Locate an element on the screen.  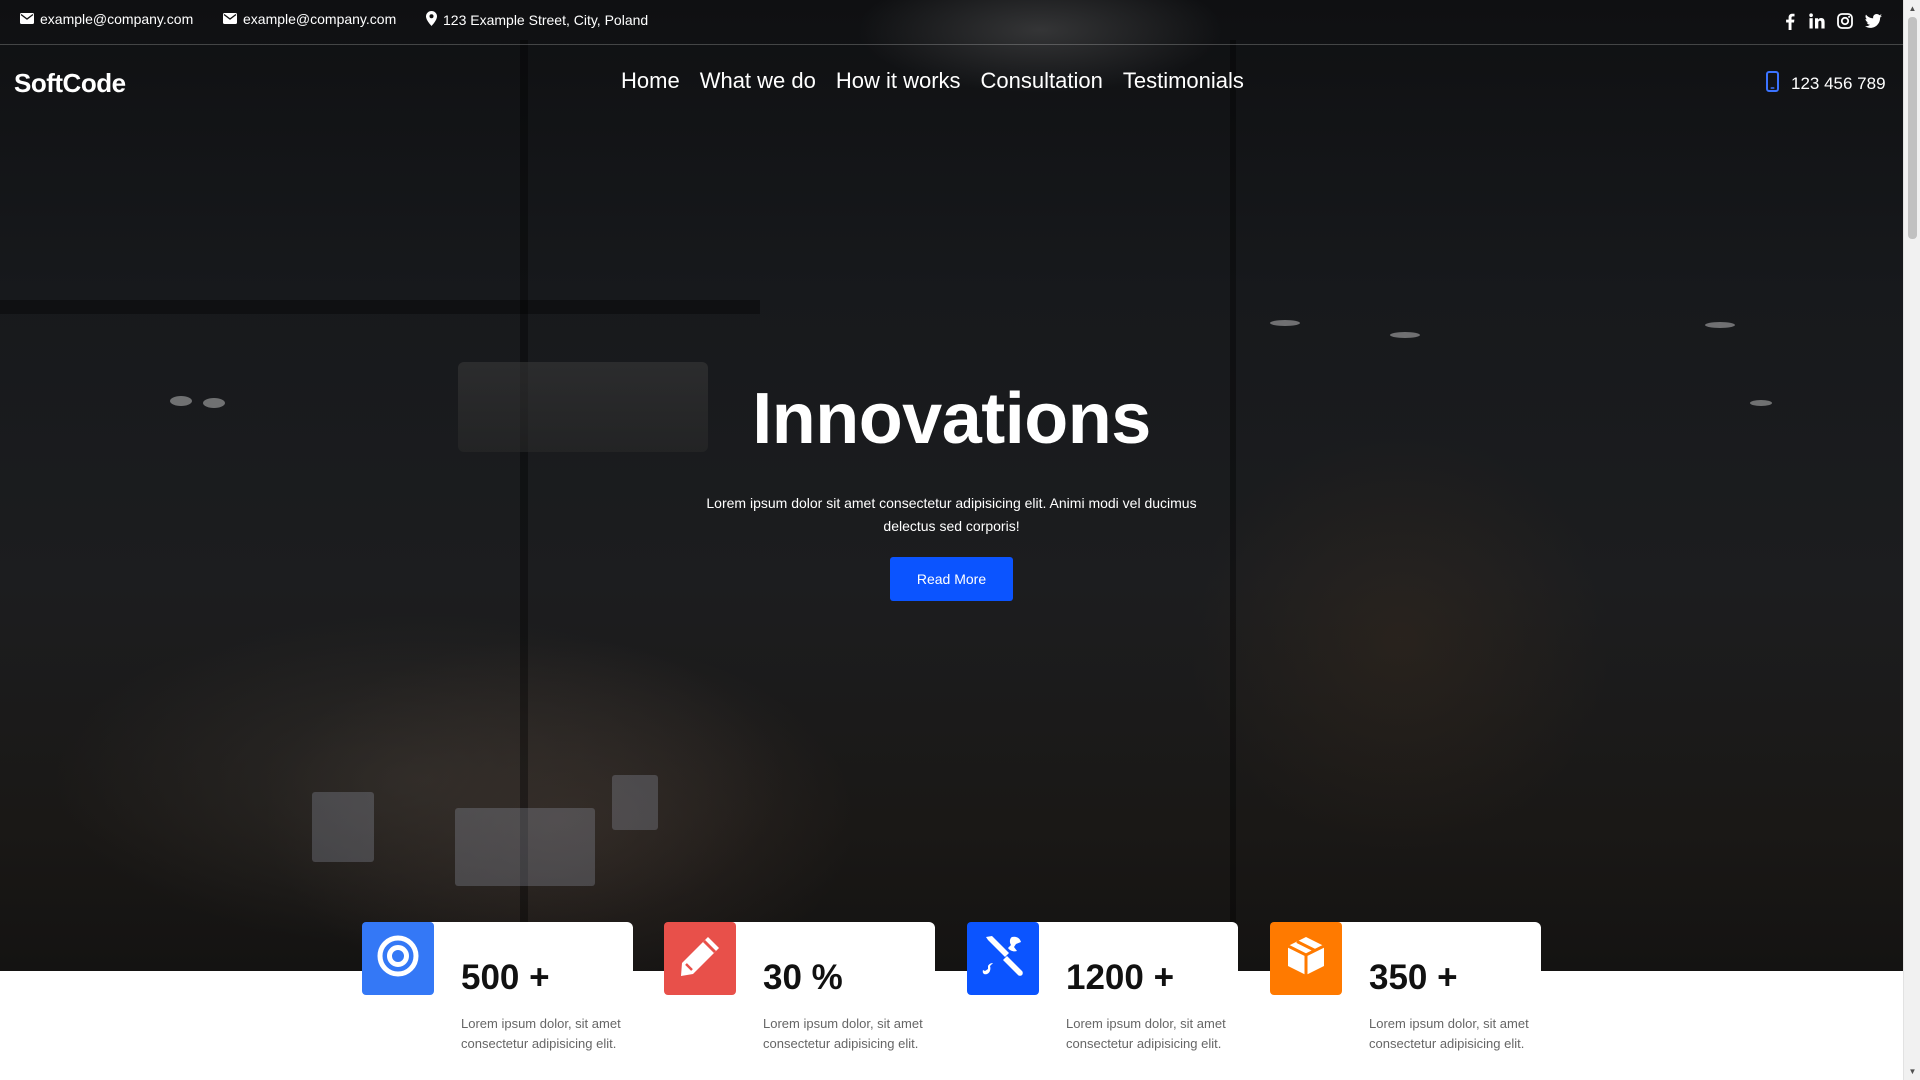
map-pin-icon is located at coordinates (431, 20).